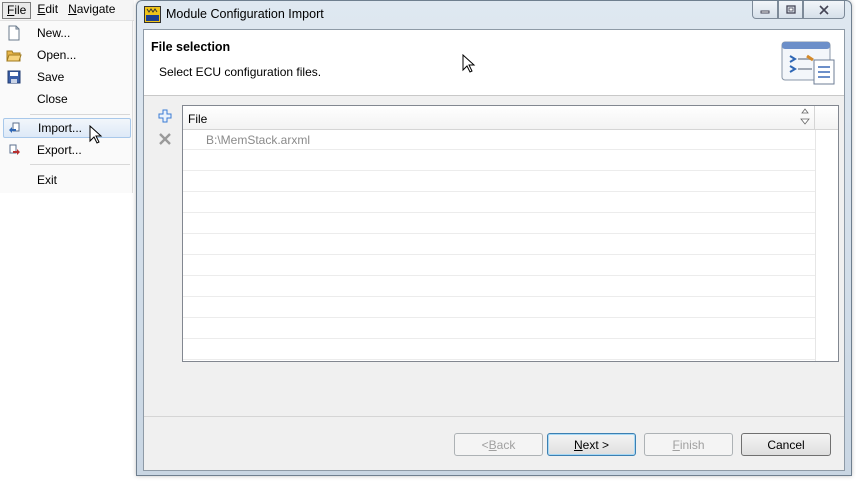  I want to click on back-button: < Back, so click(498, 444).